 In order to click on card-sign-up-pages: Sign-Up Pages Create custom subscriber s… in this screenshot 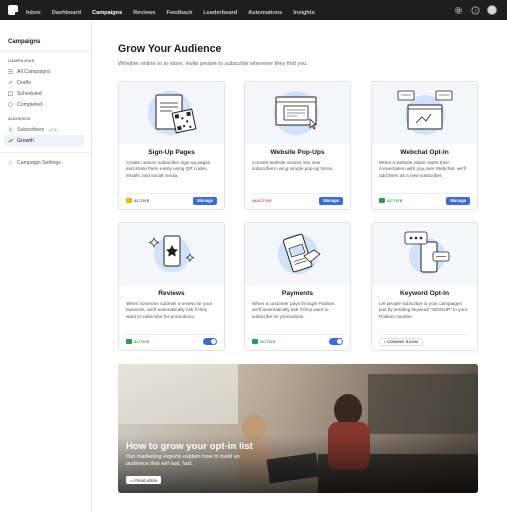, I will do `click(171, 145)`.